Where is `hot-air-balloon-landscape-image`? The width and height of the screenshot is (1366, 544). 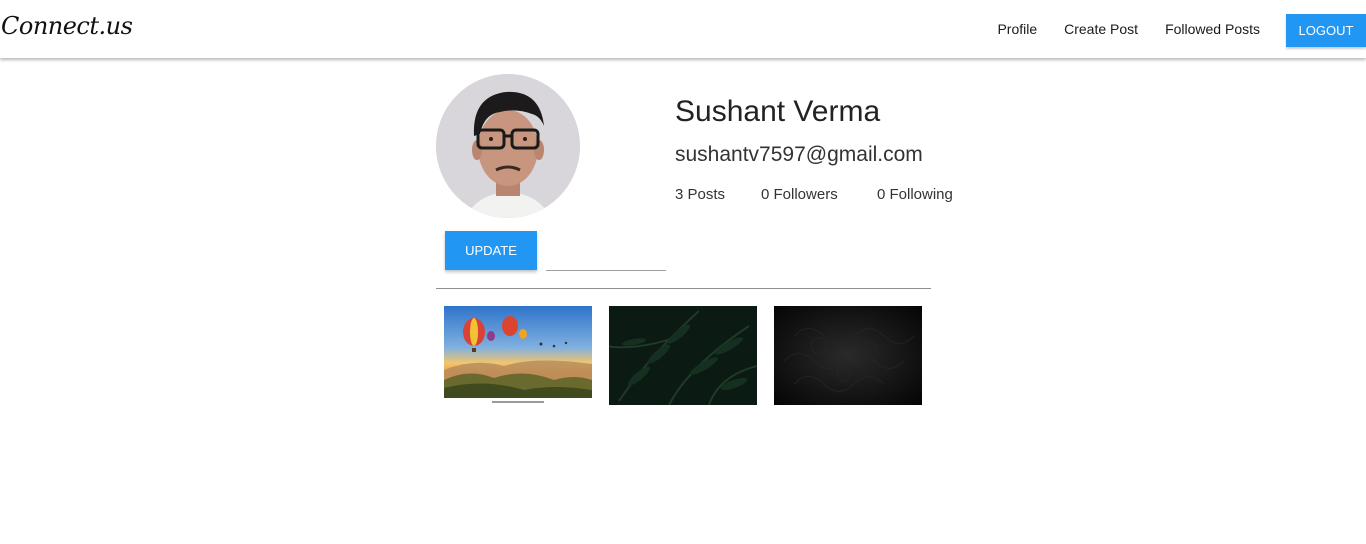 hot-air-balloon-landscape-image is located at coordinates (518, 355).